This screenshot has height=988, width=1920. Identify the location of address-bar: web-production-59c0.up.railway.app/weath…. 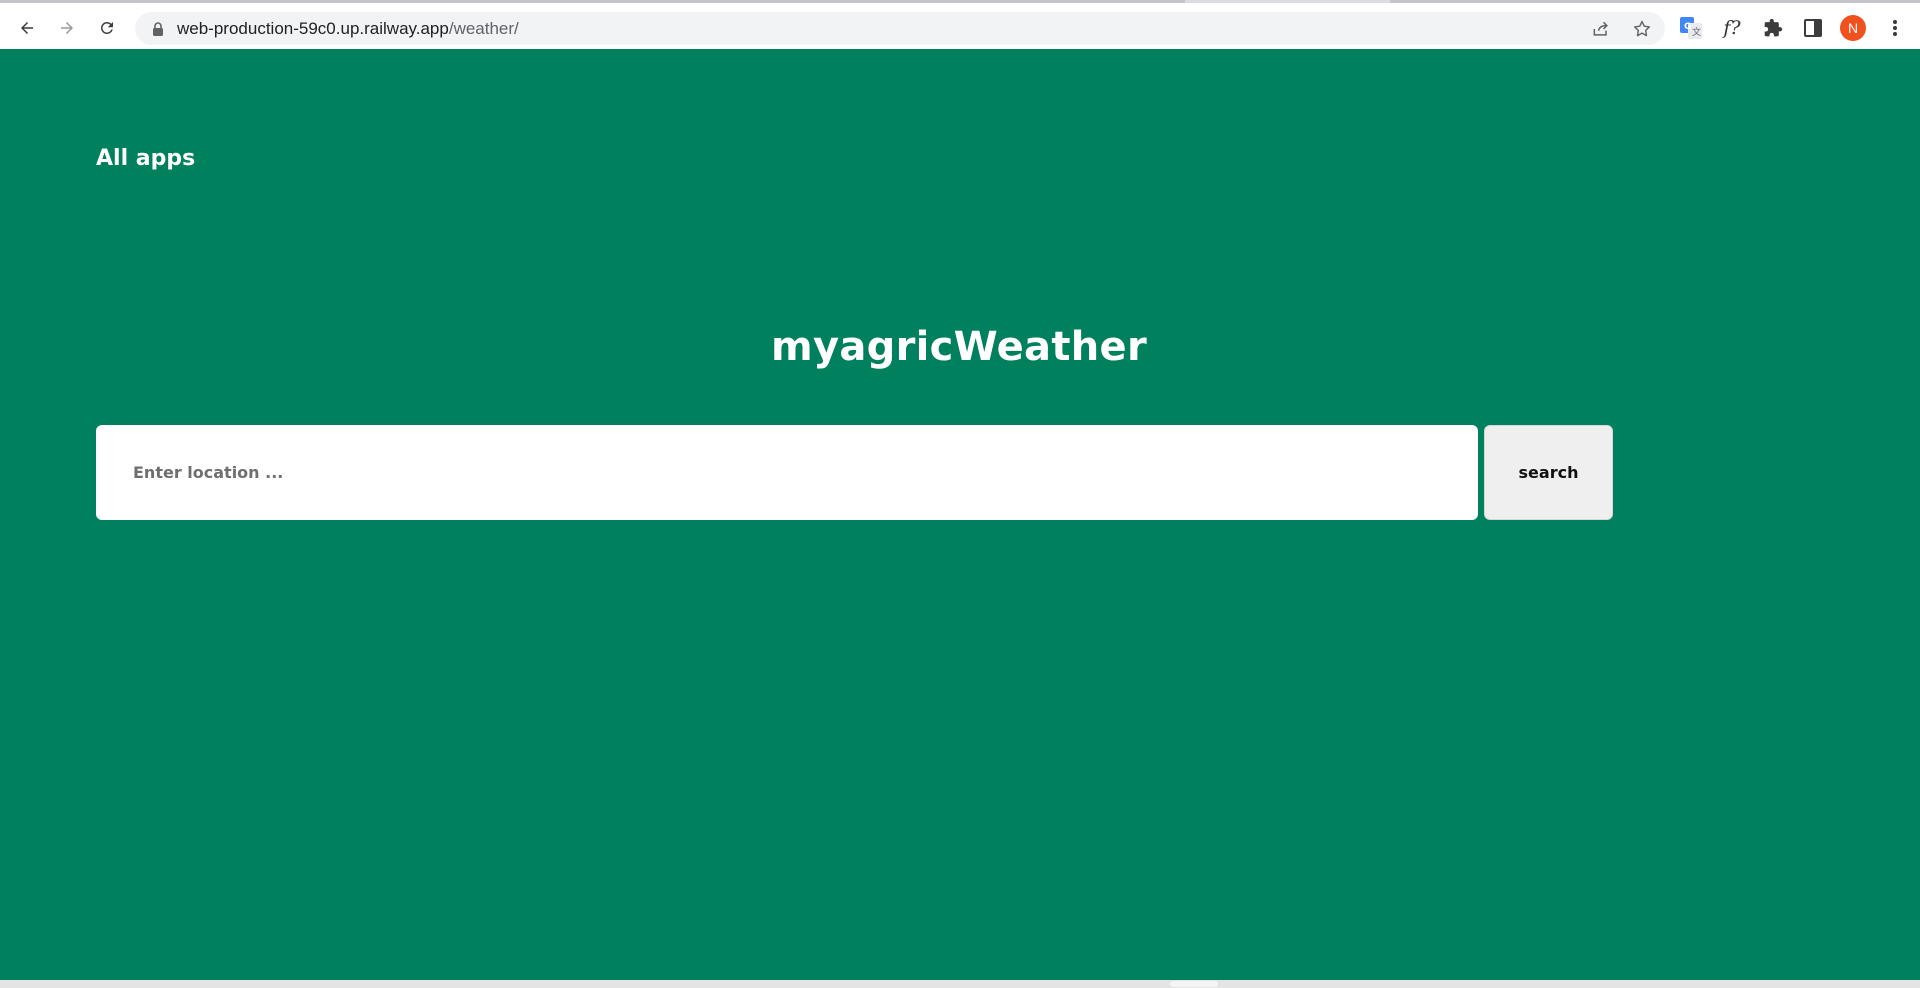
(900, 28).